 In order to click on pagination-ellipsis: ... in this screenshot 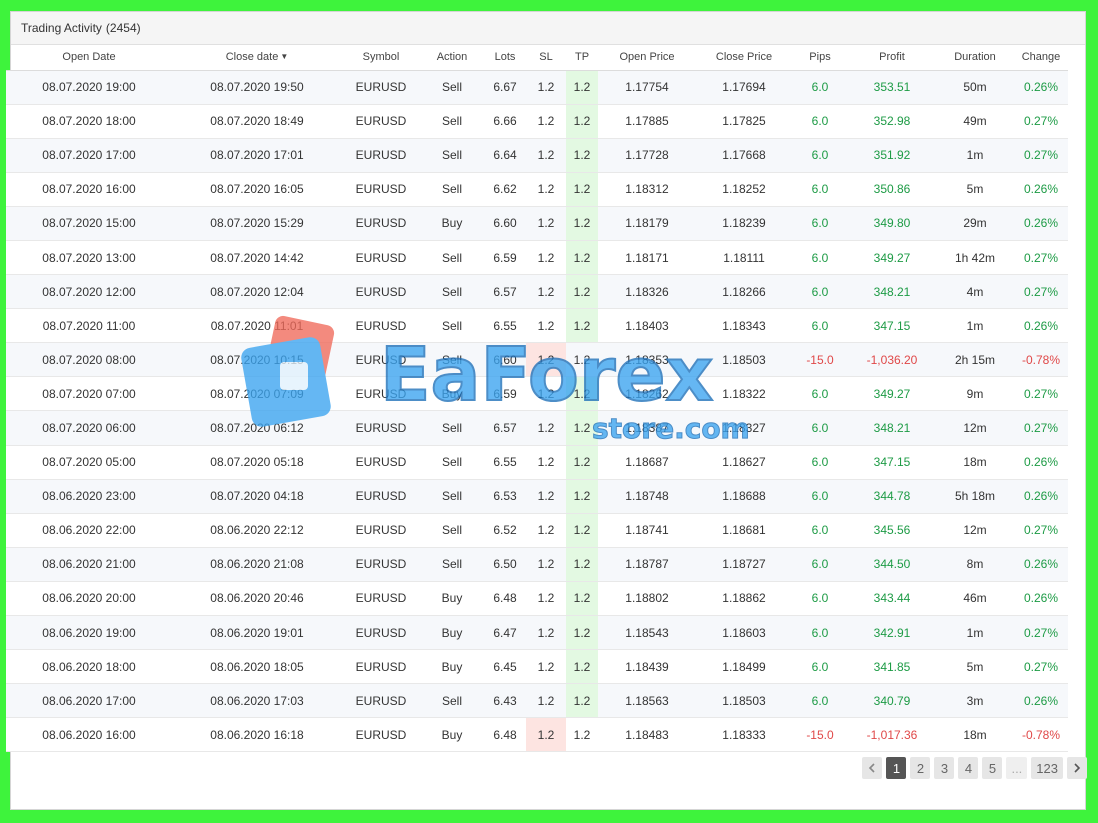, I will do `click(1017, 768)`.